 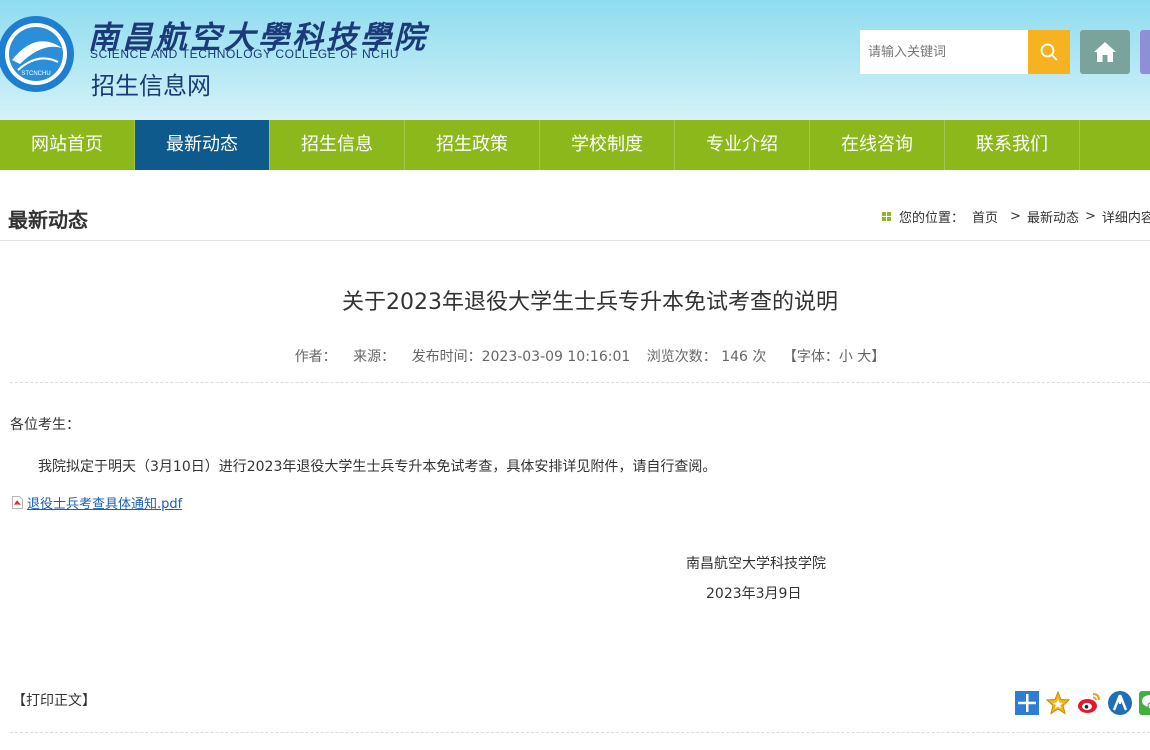 What do you see at coordinates (1120, 703) in the screenshot?
I see `renren-icon` at bounding box center [1120, 703].